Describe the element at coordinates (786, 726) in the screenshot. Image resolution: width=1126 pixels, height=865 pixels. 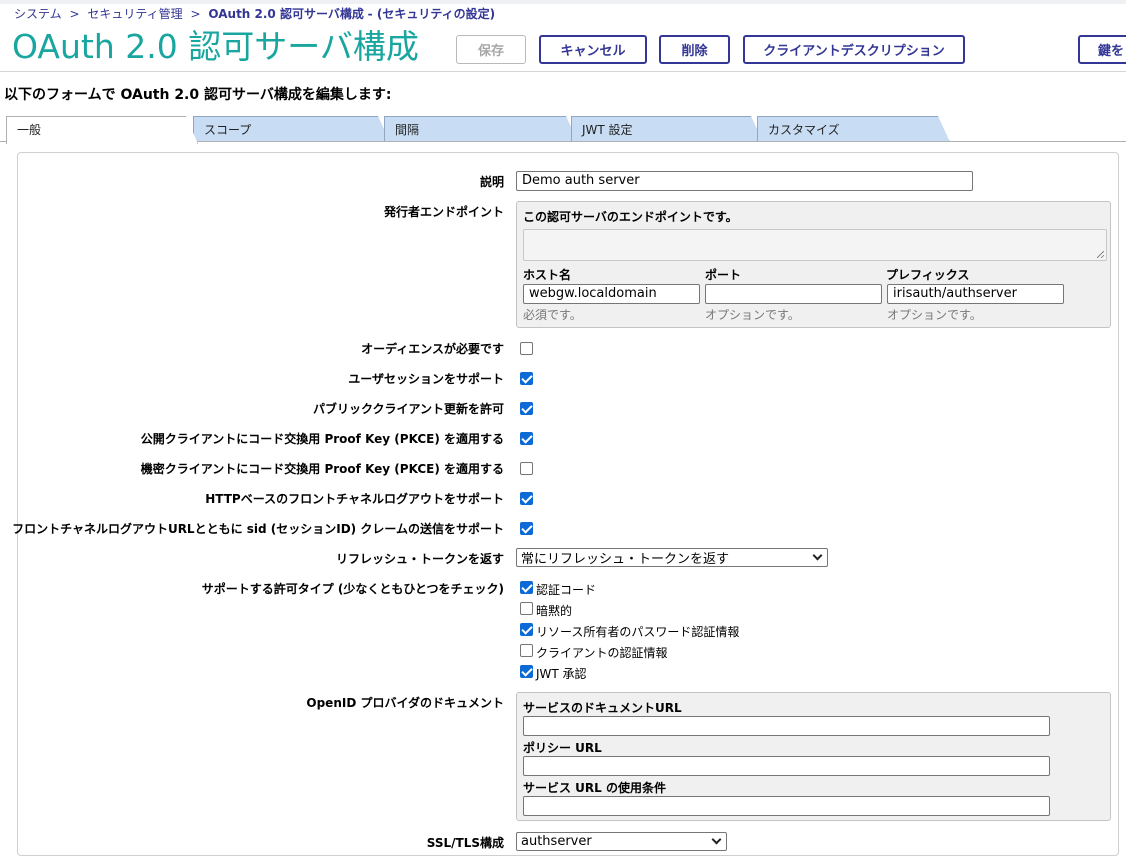
I see `service-doc-url-input` at that location.